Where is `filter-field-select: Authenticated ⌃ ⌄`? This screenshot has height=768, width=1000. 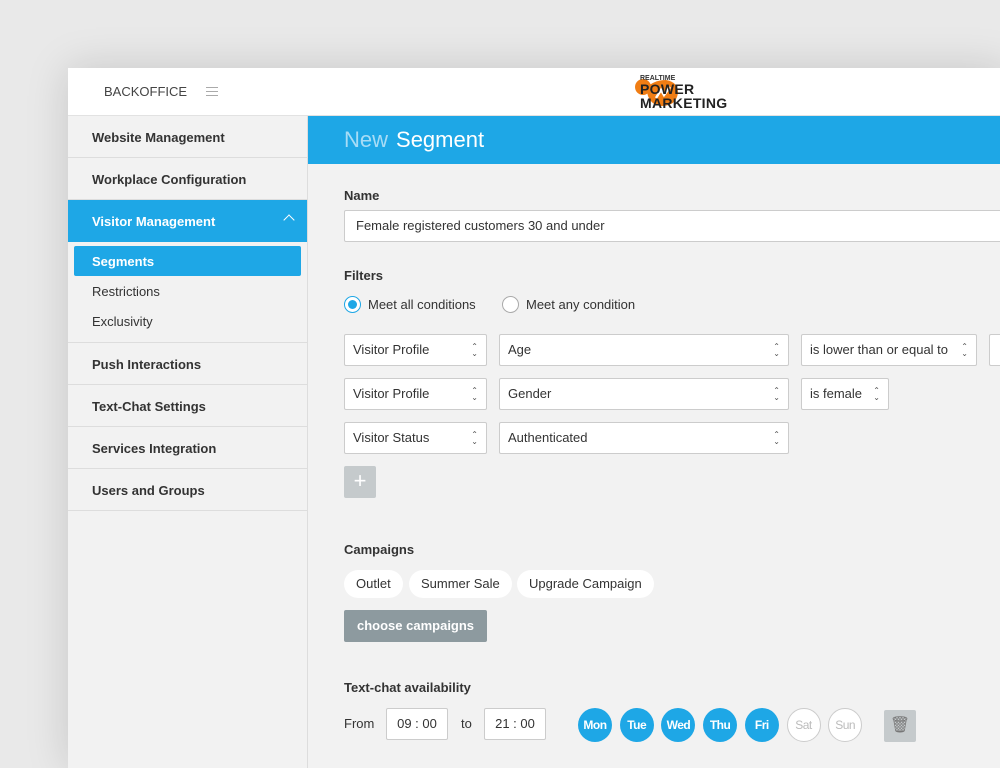
filter-field-select: Authenticated ⌃ ⌄ is located at coordinates (644, 438).